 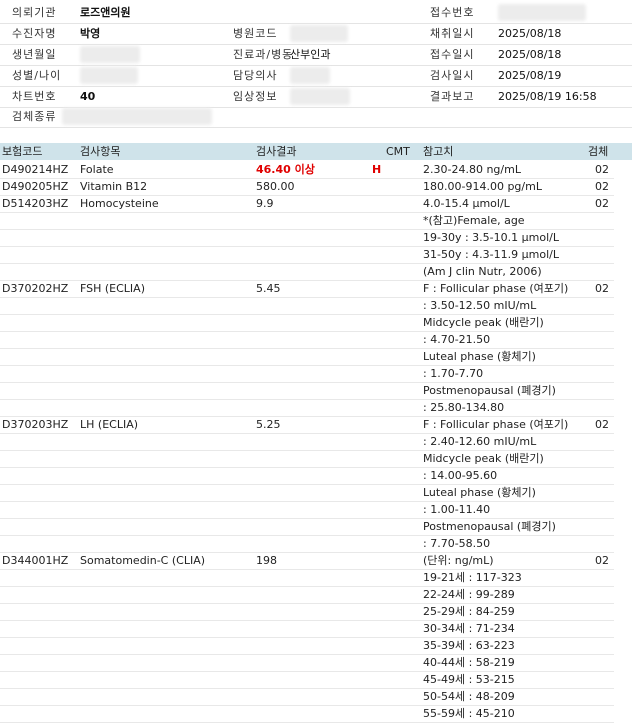 I want to click on cell-reference: : 14.00-95.60, so click(x=460, y=475).